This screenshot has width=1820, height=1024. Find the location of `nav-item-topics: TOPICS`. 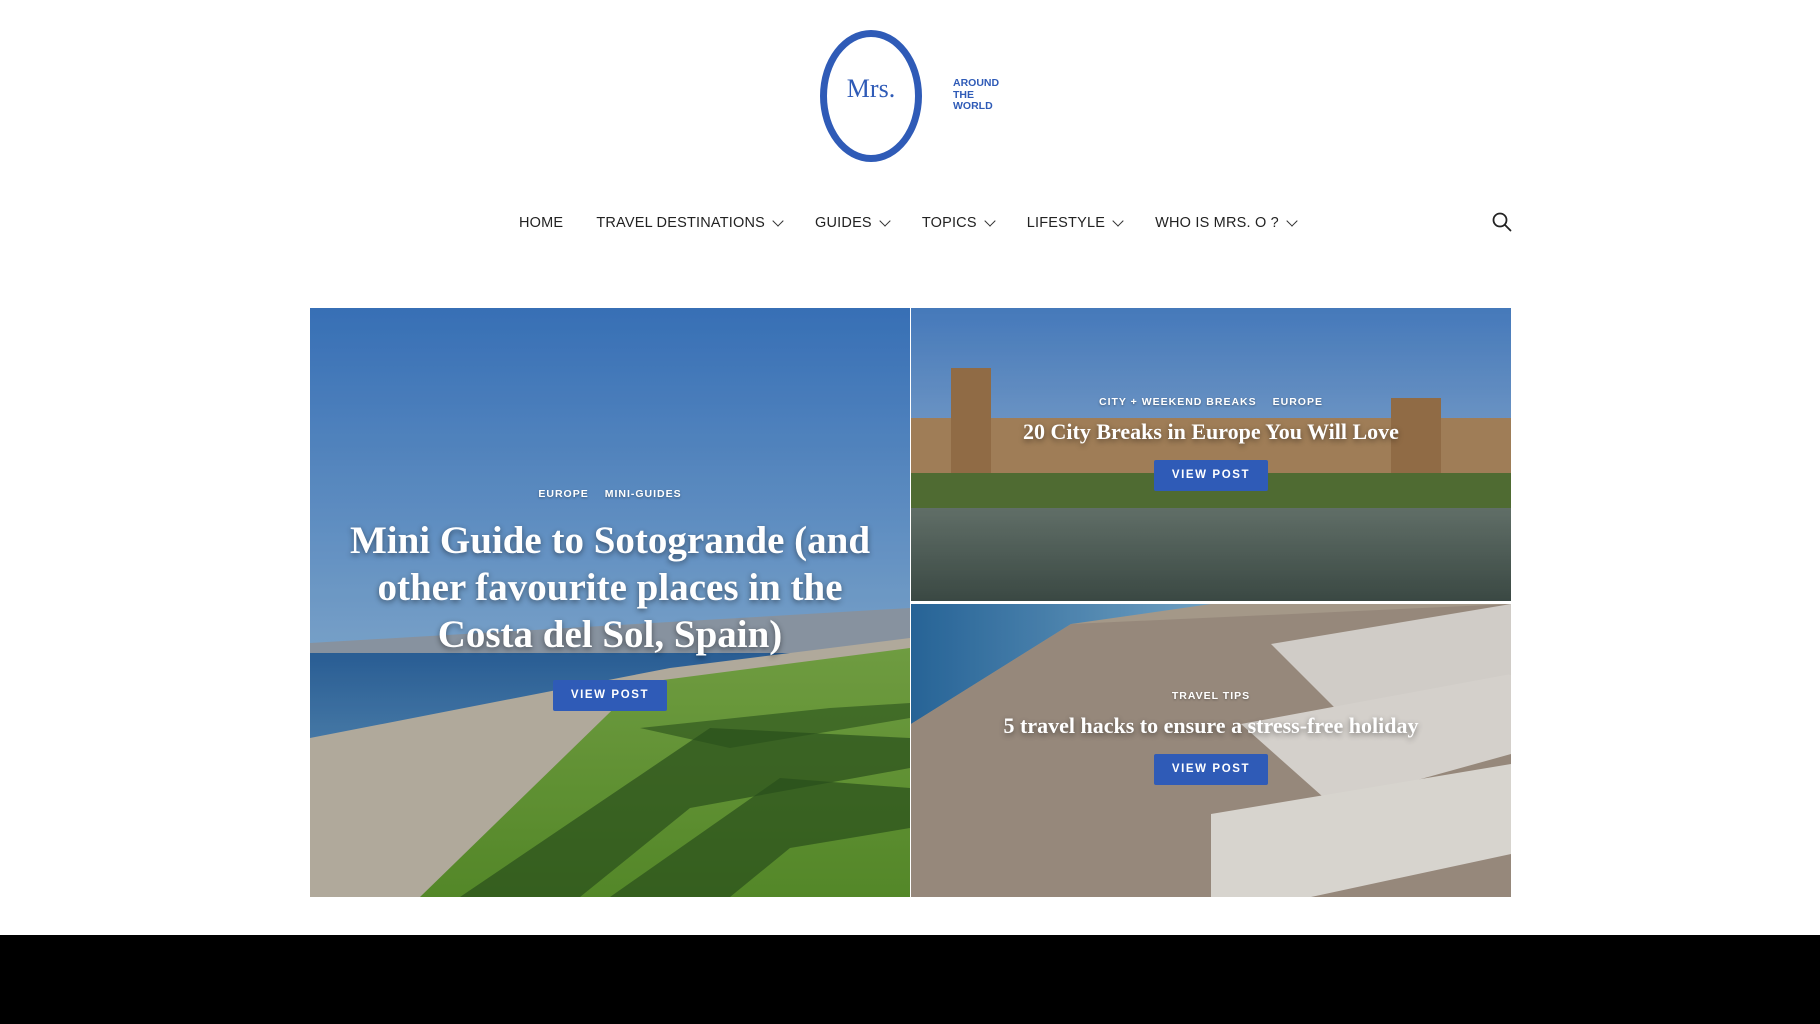

nav-item-topics: TOPICS is located at coordinates (958, 222).